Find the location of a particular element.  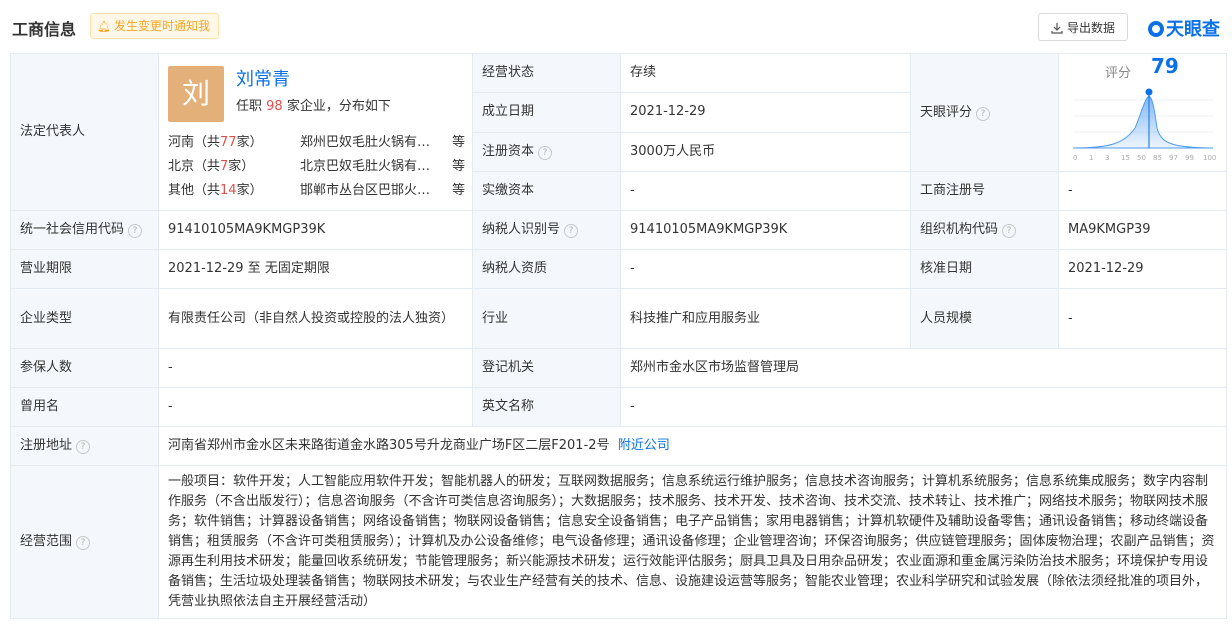

address-label: 注册地址? is located at coordinates (84, 446).